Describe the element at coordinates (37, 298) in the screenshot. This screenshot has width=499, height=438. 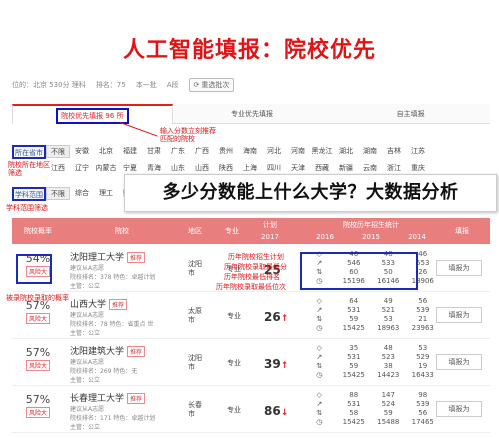
I see `note-probability: 被录院校录取的概率` at that location.